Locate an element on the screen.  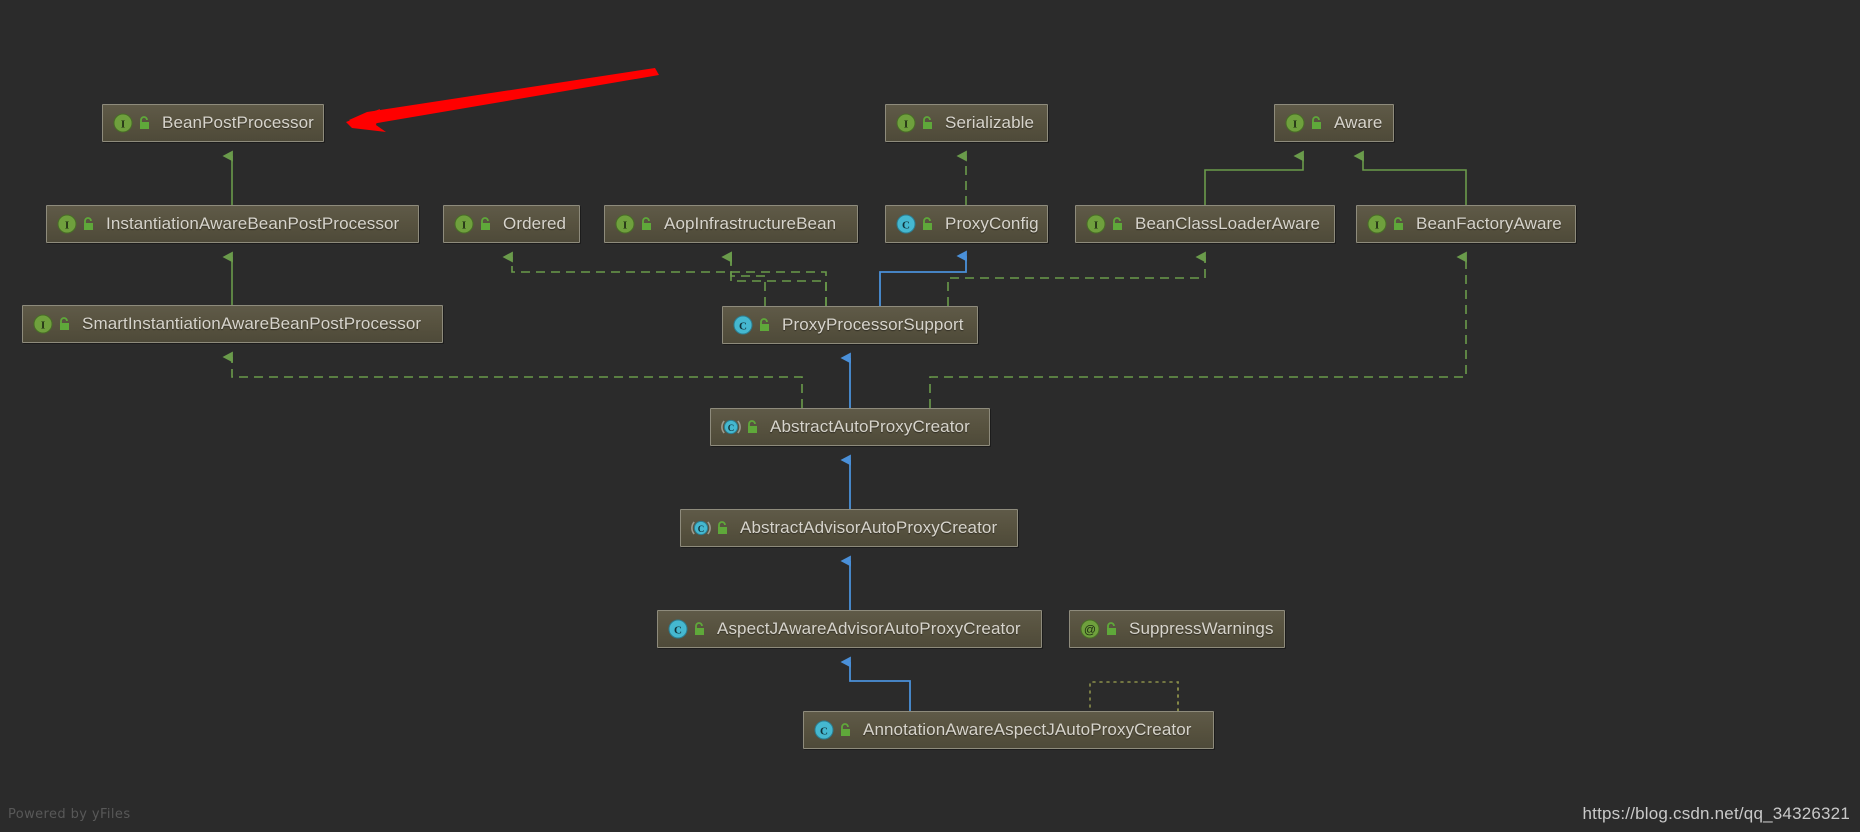
edge-pps-aopinfrastructure is located at coordinates (743, 278).